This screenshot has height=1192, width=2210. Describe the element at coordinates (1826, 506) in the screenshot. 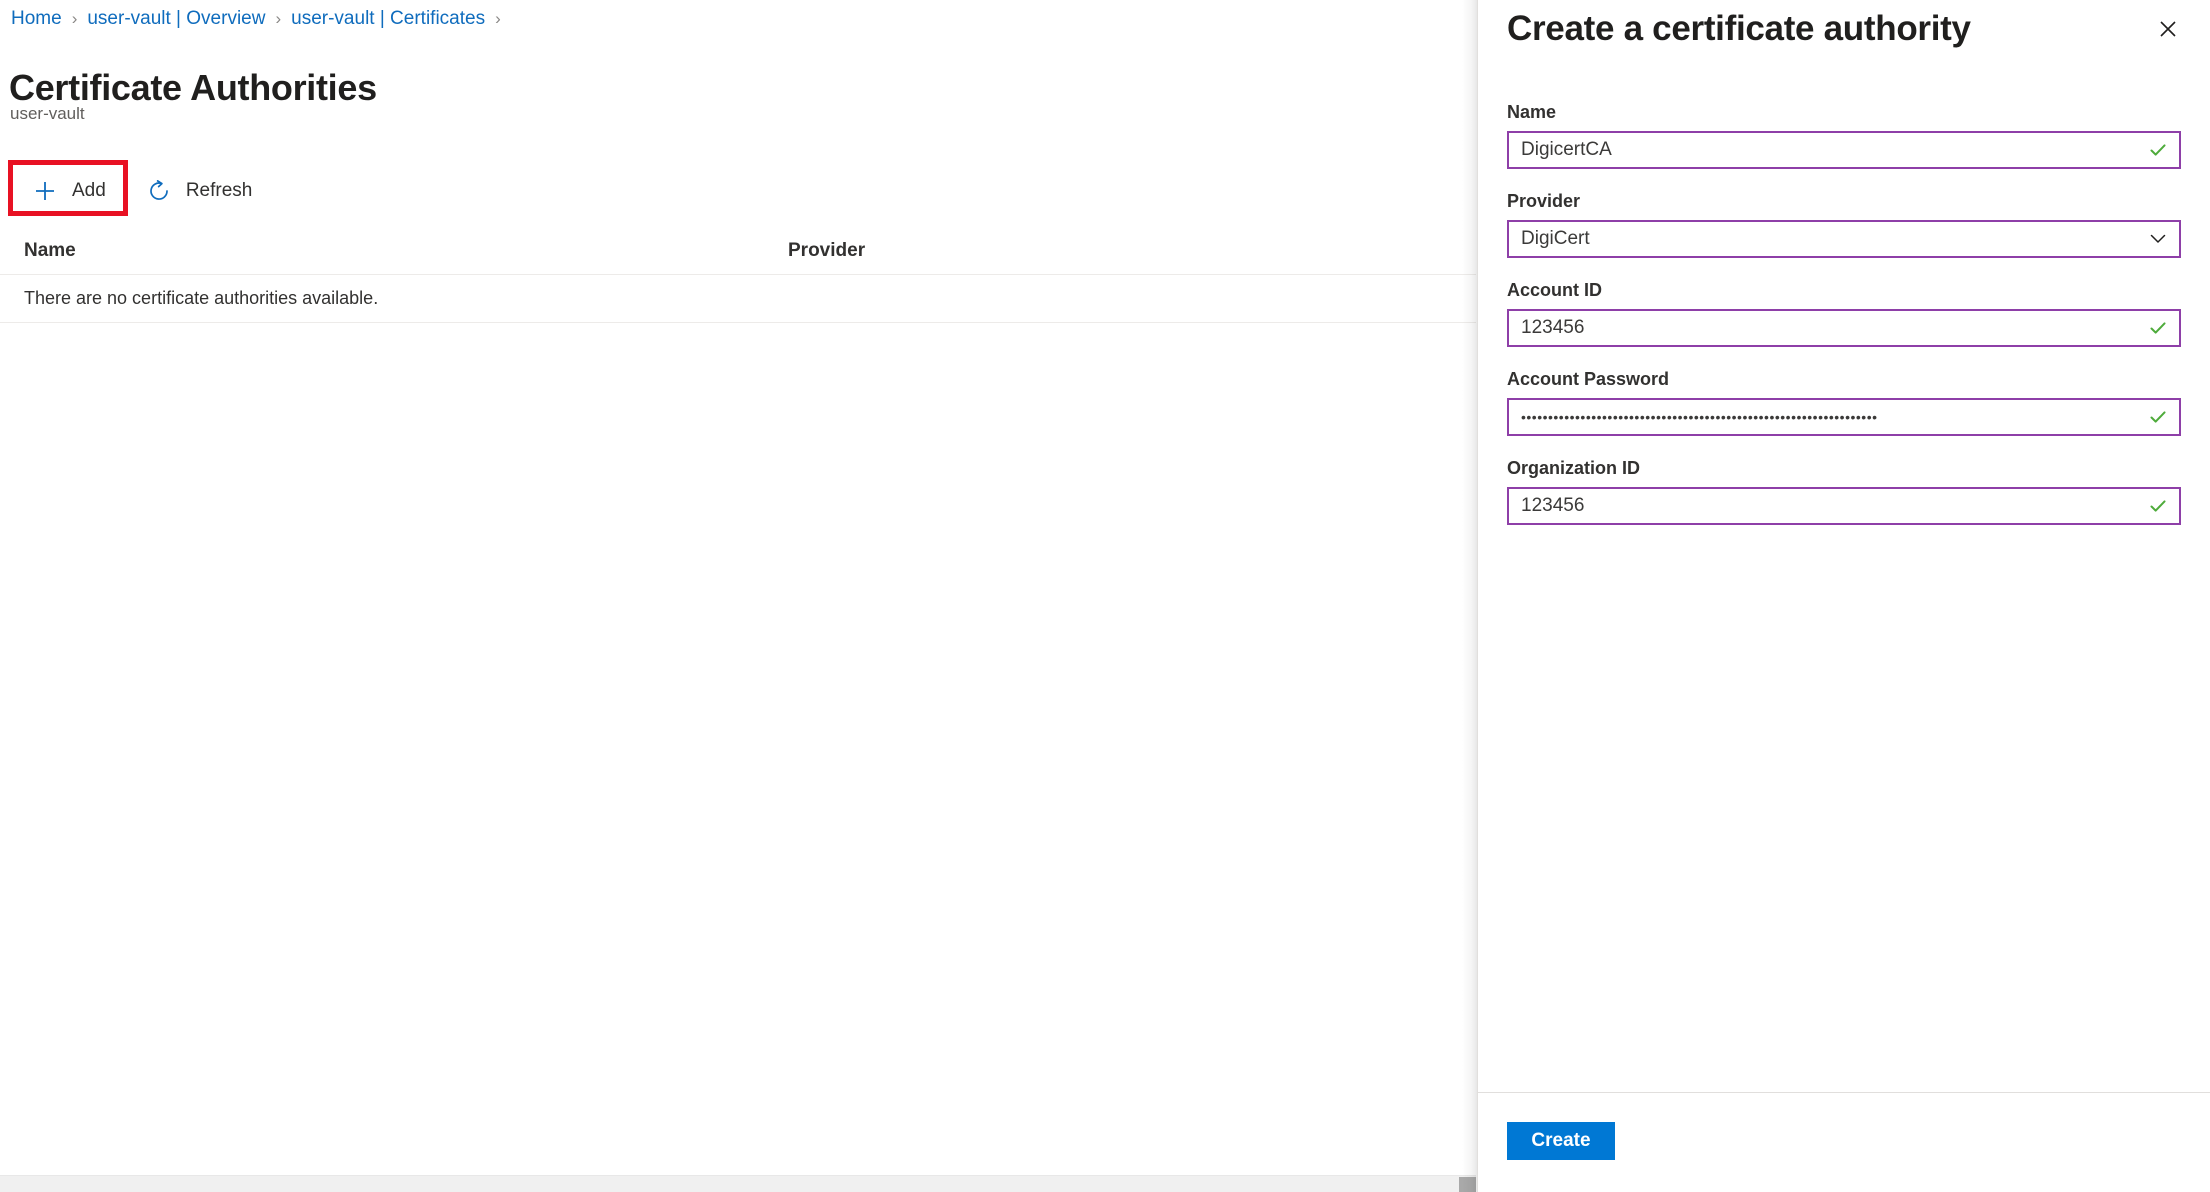

I see `organization-id-input` at that location.